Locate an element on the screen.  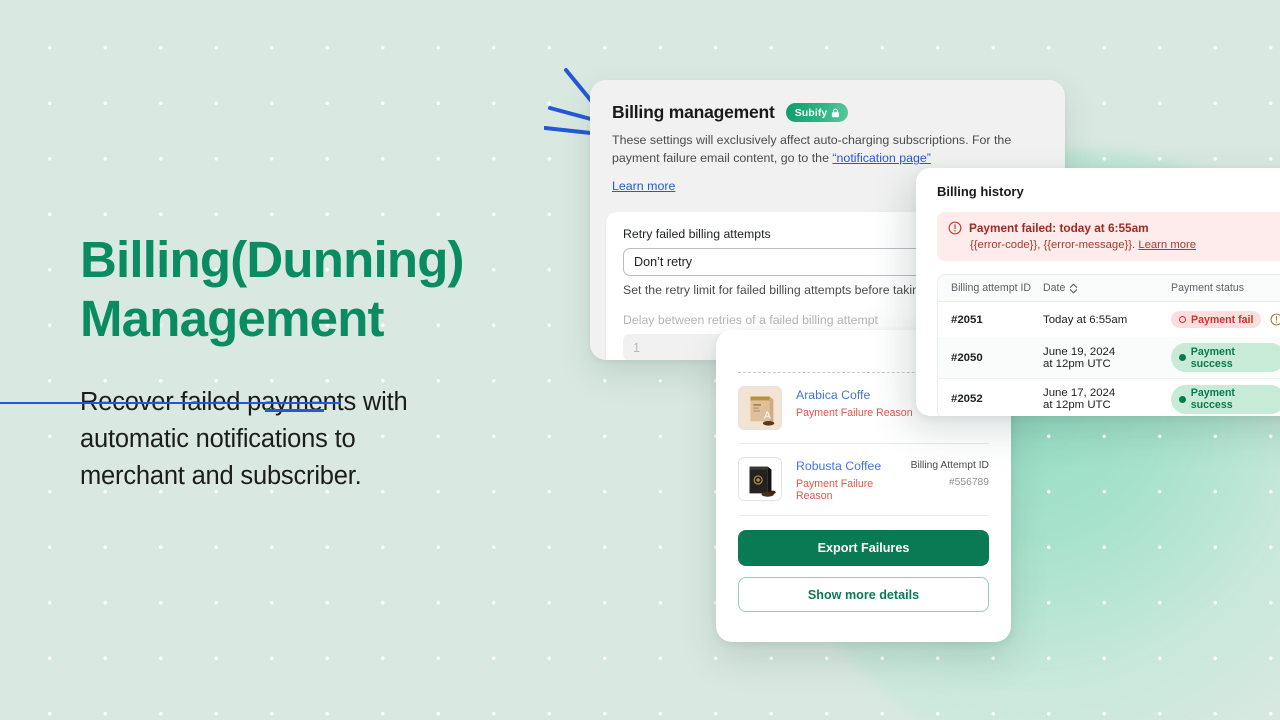
cell-billing-attempt-id: #2050 is located at coordinates (967, 357).